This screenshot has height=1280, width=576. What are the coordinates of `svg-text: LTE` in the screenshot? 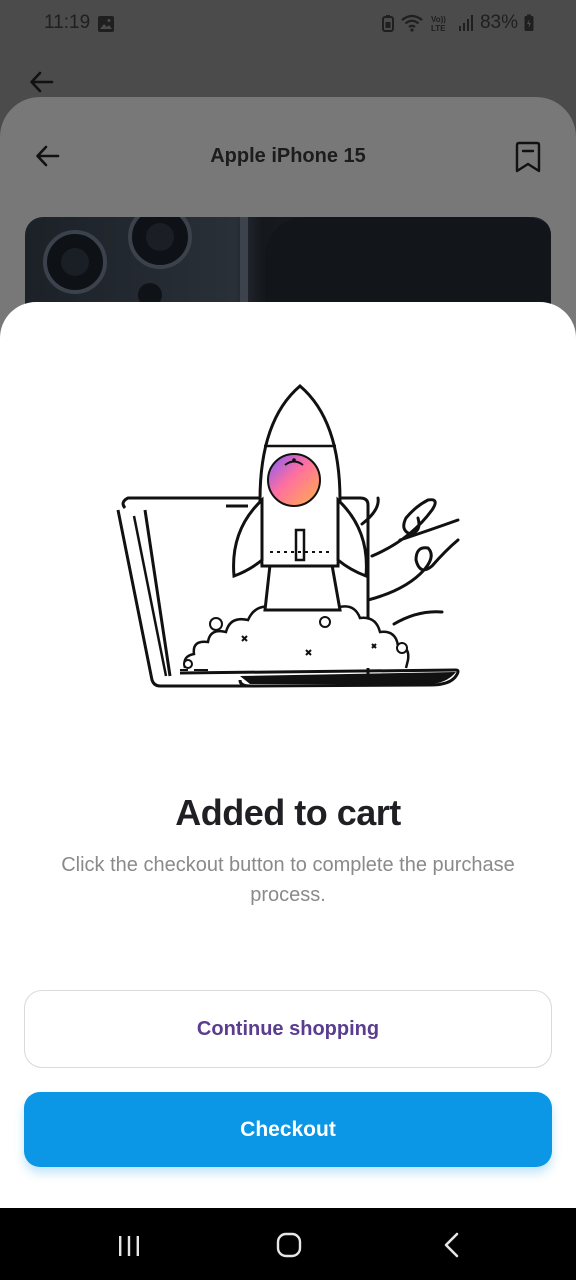 It's located at (438, 28).